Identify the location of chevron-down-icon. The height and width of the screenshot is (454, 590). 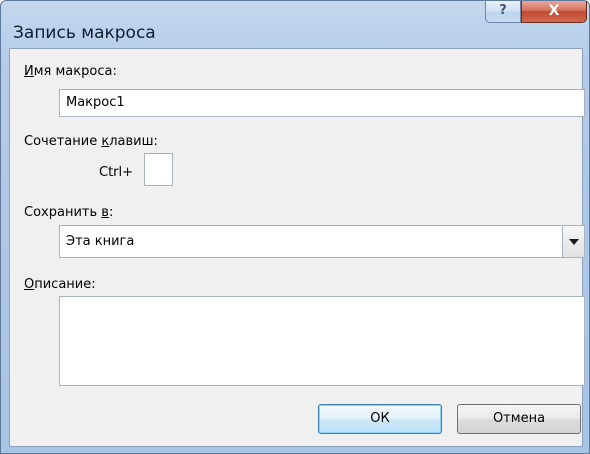
(574, 242).